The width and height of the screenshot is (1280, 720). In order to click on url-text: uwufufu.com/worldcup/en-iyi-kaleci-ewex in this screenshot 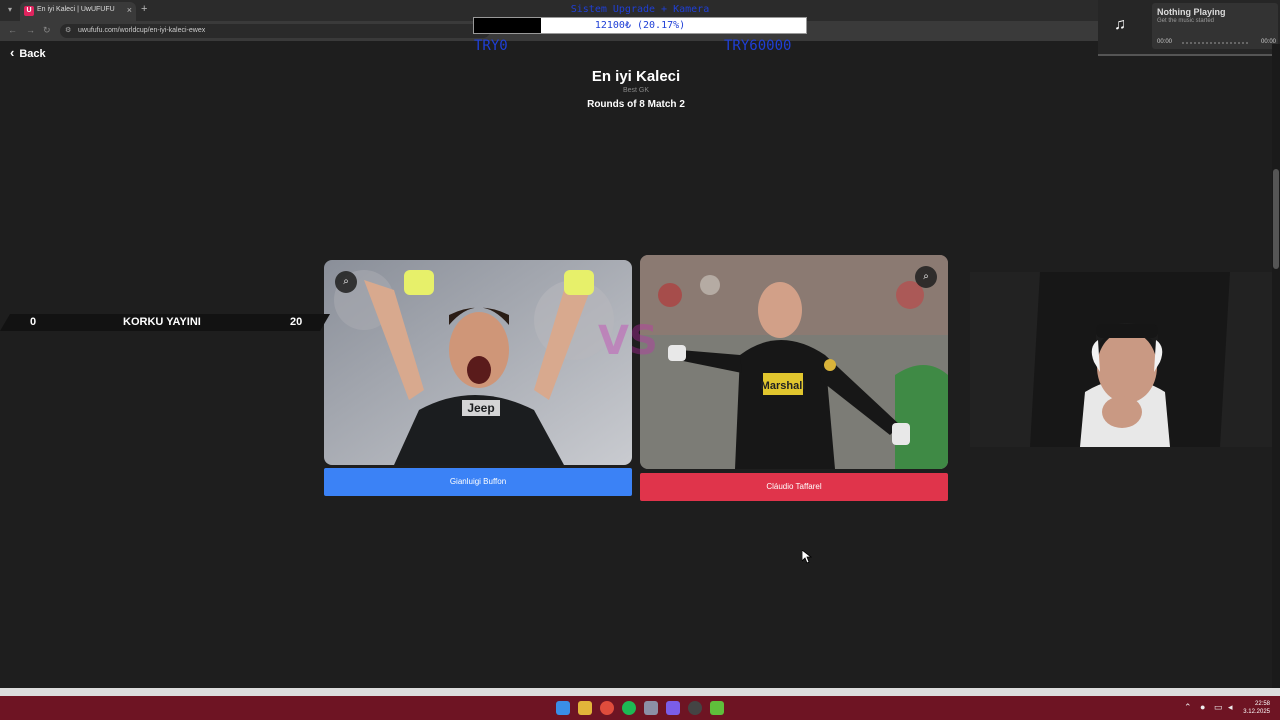, I will do `click(142, 30)`.